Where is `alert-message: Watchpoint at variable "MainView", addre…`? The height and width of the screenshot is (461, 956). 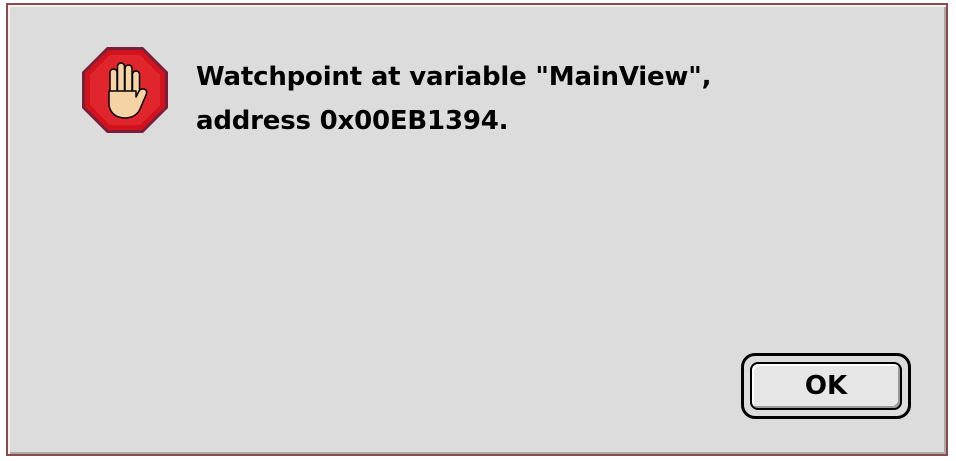
alert-message: Watchpoint at variable "MainView", addre… is located at coordinates (546, 99).